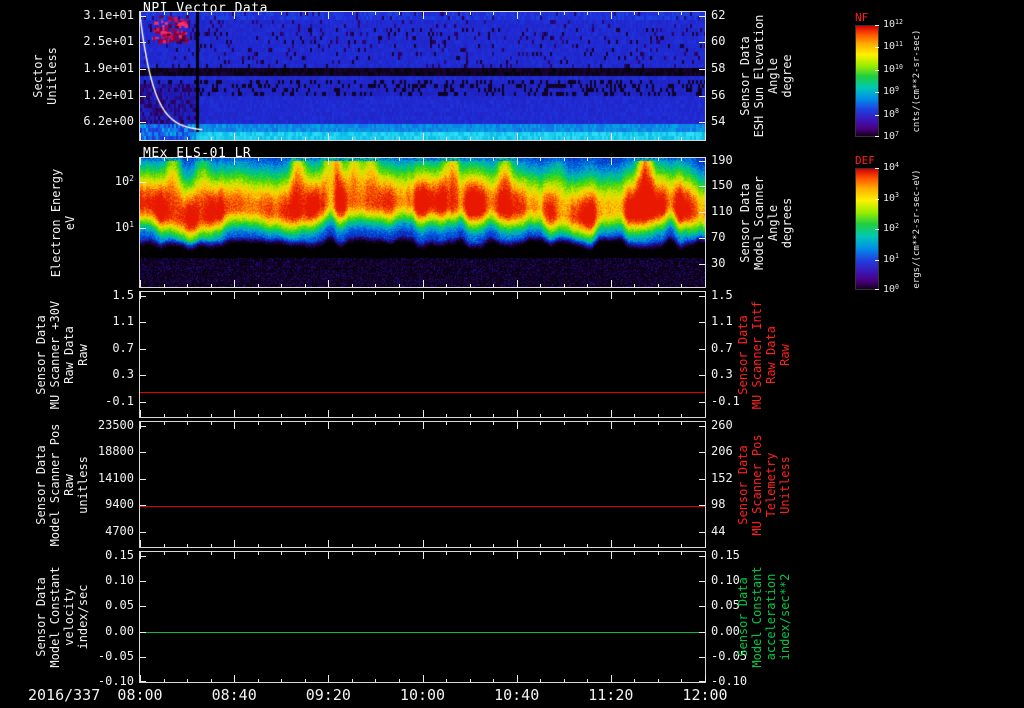 Image resolution: width=1024 pixels, height=708 pixels. What do you see at coordinates (743, 617) in the screenshot?
I see `panel-model-constant-right-axis-label-line: Sensor Data` at bounding box center [743, 617].